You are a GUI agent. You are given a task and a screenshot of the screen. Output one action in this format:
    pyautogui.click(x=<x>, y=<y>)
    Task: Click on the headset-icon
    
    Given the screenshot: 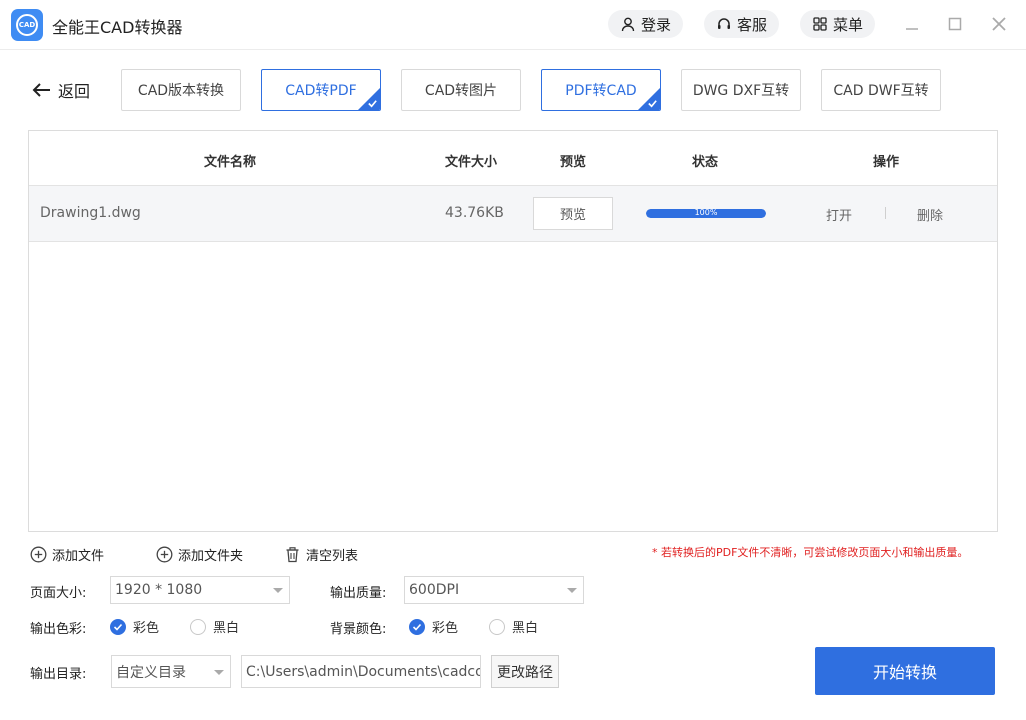 What is the action you would take?
    pyautogui.click(x=724, y=23)
    